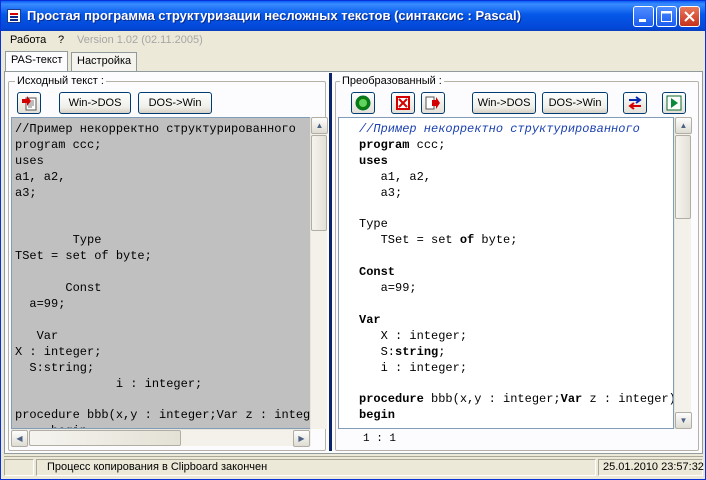  I want to click on source-code-line: a3;, so click(26, 193).